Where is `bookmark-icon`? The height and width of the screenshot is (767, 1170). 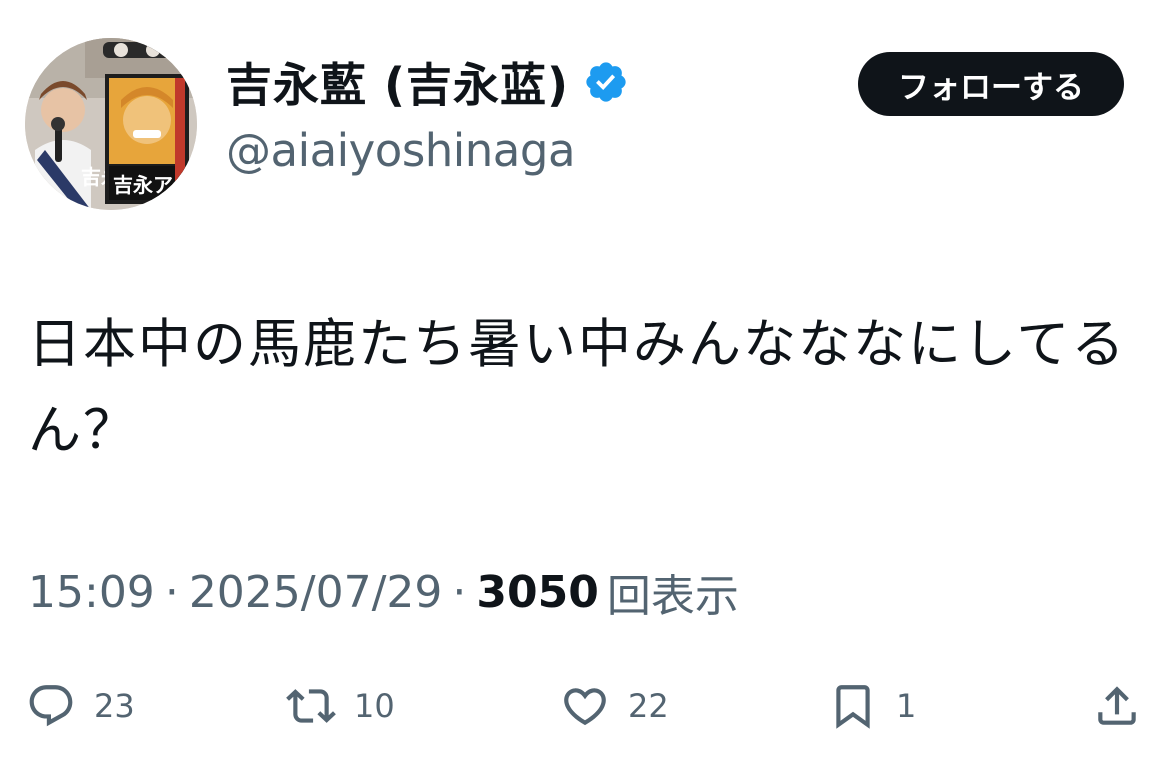 bookmark-icon is located at coordinates (853, 706).